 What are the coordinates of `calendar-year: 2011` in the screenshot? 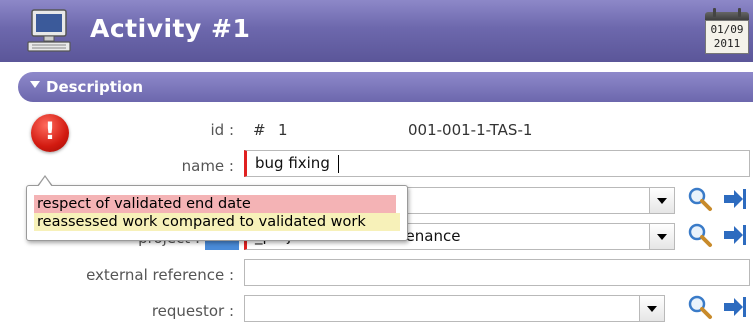 It's located at (727, 43).